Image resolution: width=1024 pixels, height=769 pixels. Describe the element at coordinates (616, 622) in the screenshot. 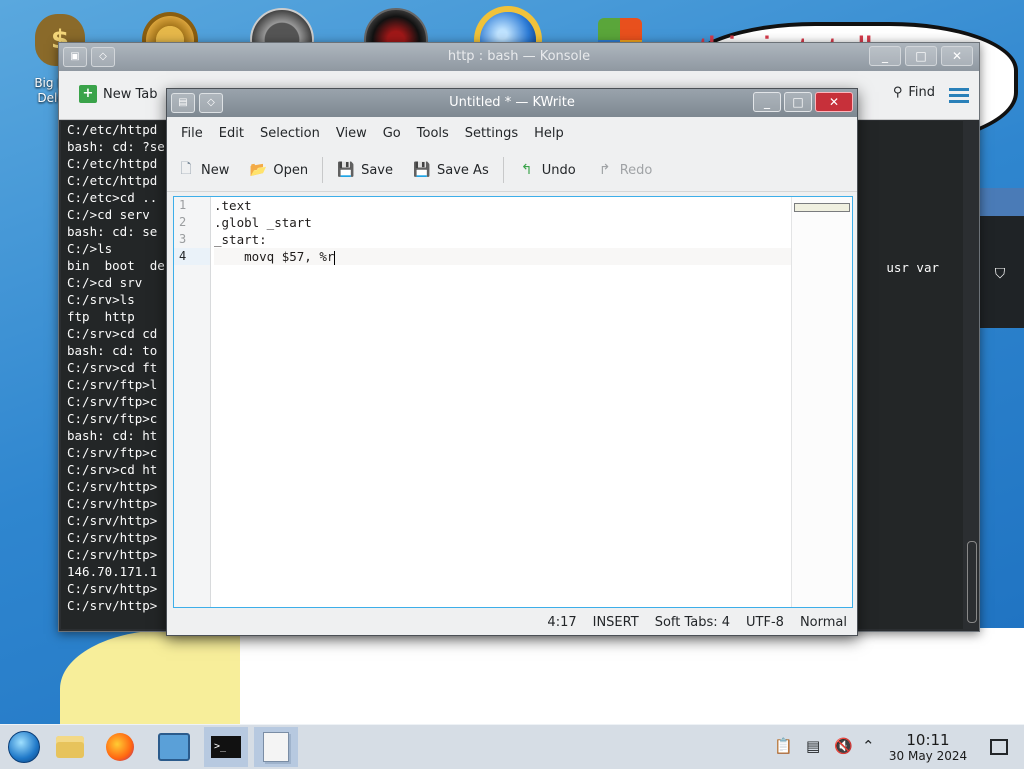

I see `input-mode: INSERT` at that location.